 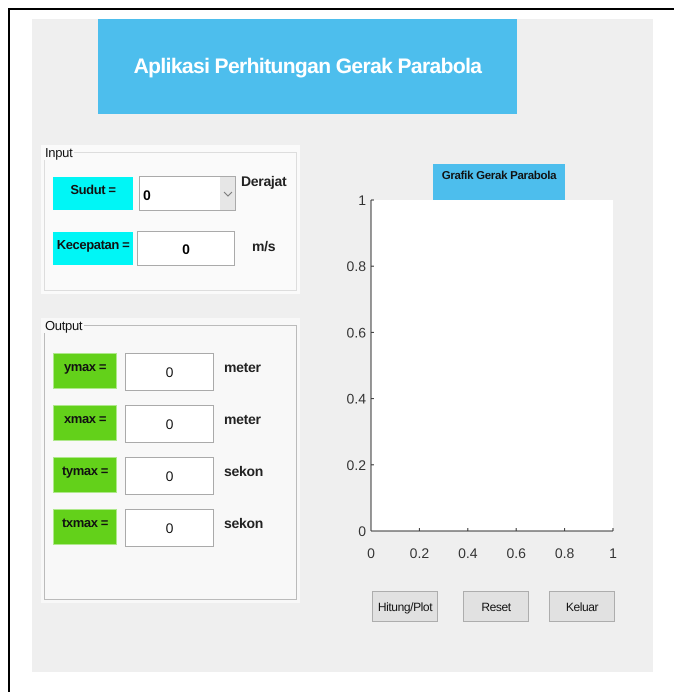 What do you see at coordinates (582, 606) in the screenshot?
I see `action-button: Keluar` at bounding box center [582, 606].